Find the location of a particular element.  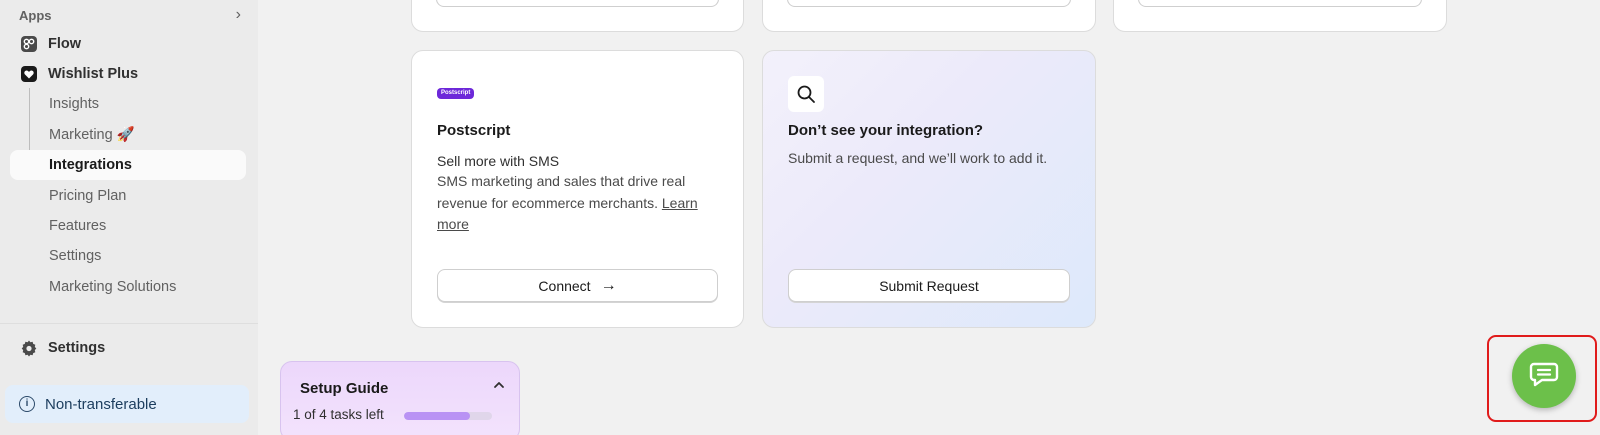

sidebar-item-marketing: Marketing 🚀 is located at coordinates (128, 134).